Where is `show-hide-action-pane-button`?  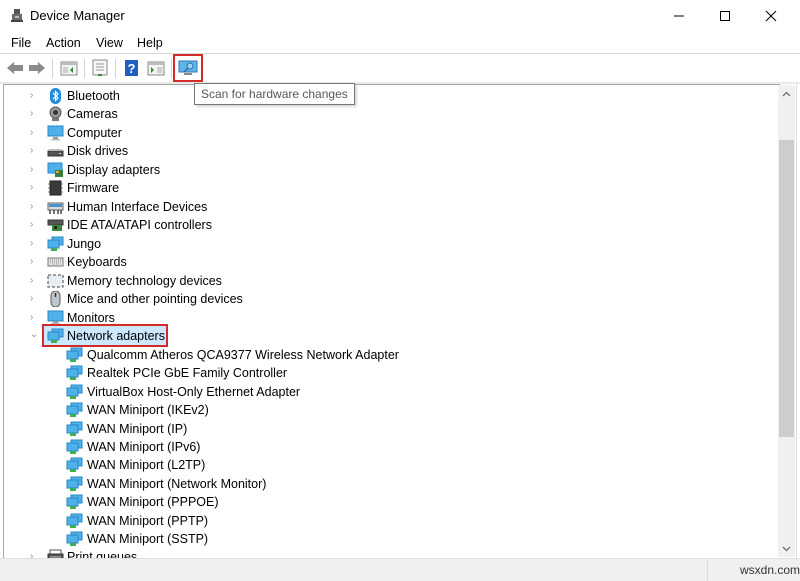
show-hide-action-pane-button is located at coordinates (156, 68).